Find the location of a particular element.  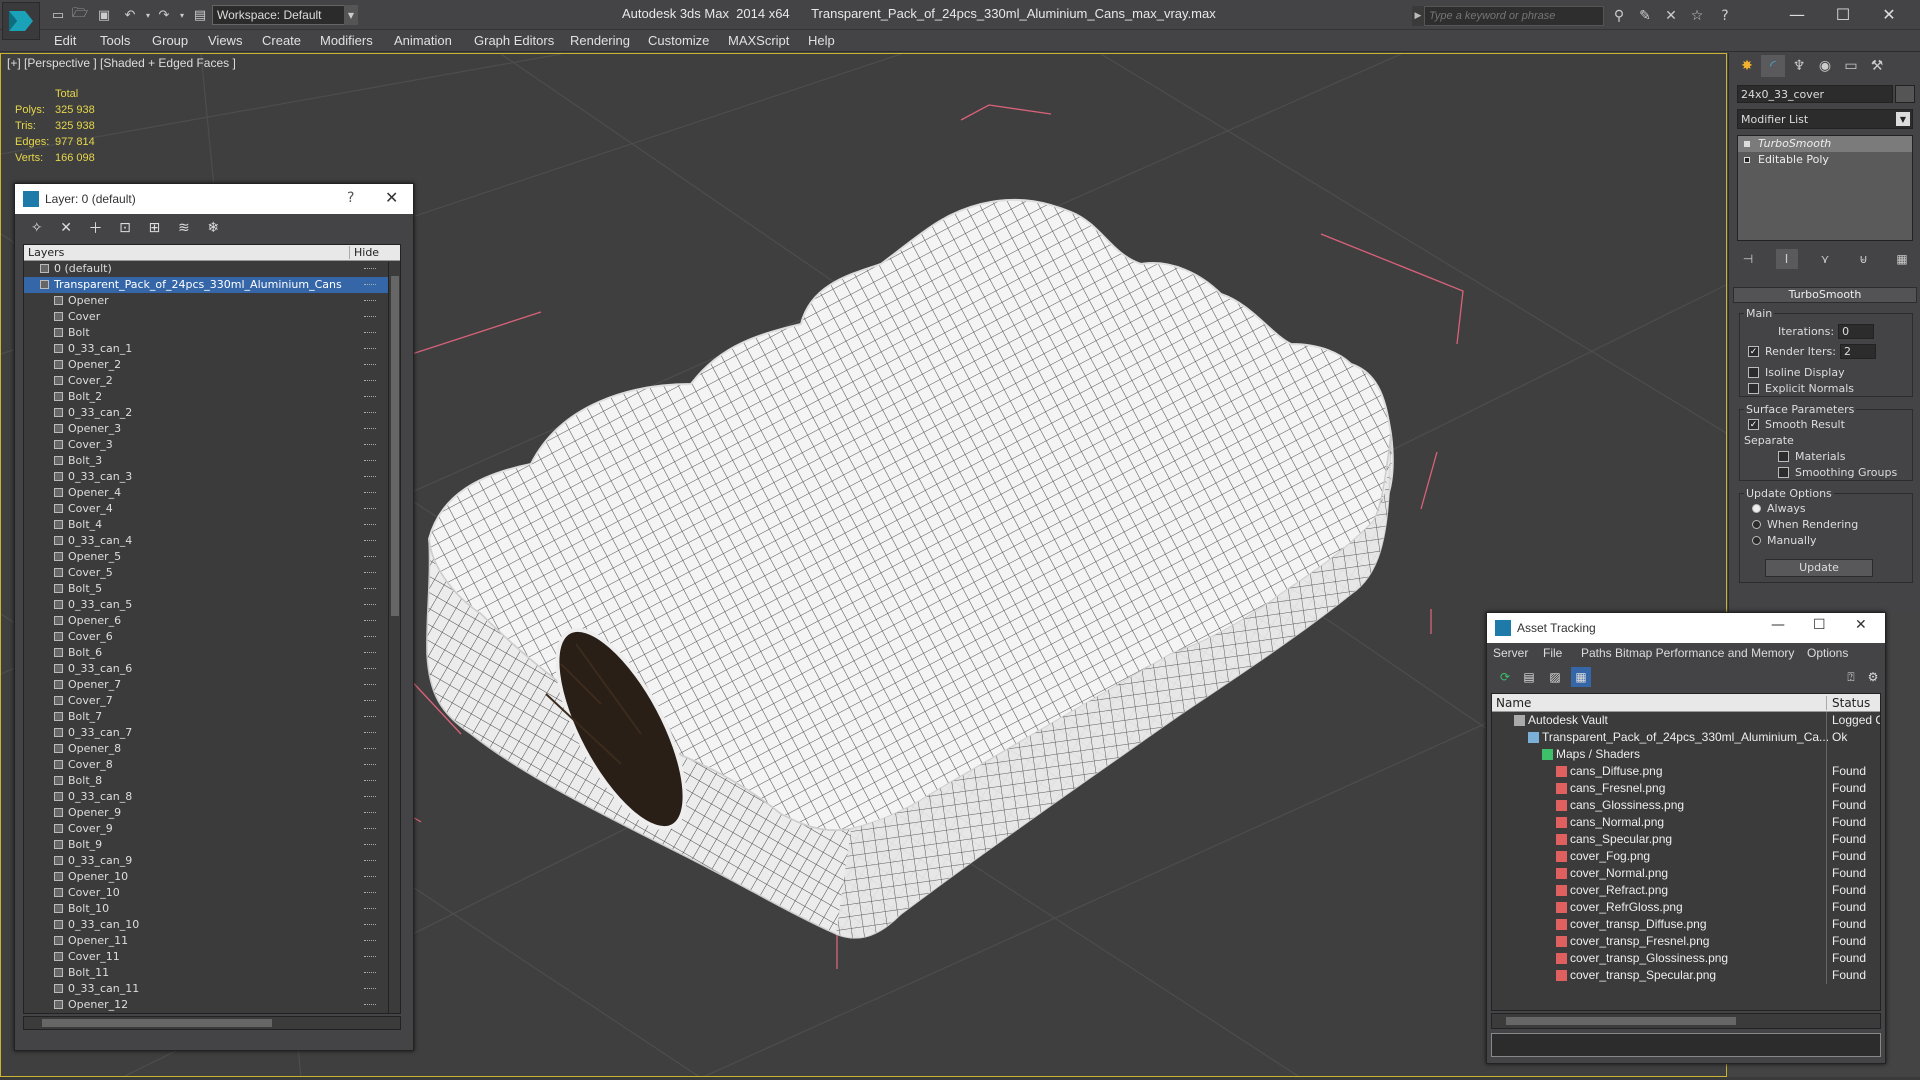

layer-row: Bolt_10 is located at coordinates (212, 909).